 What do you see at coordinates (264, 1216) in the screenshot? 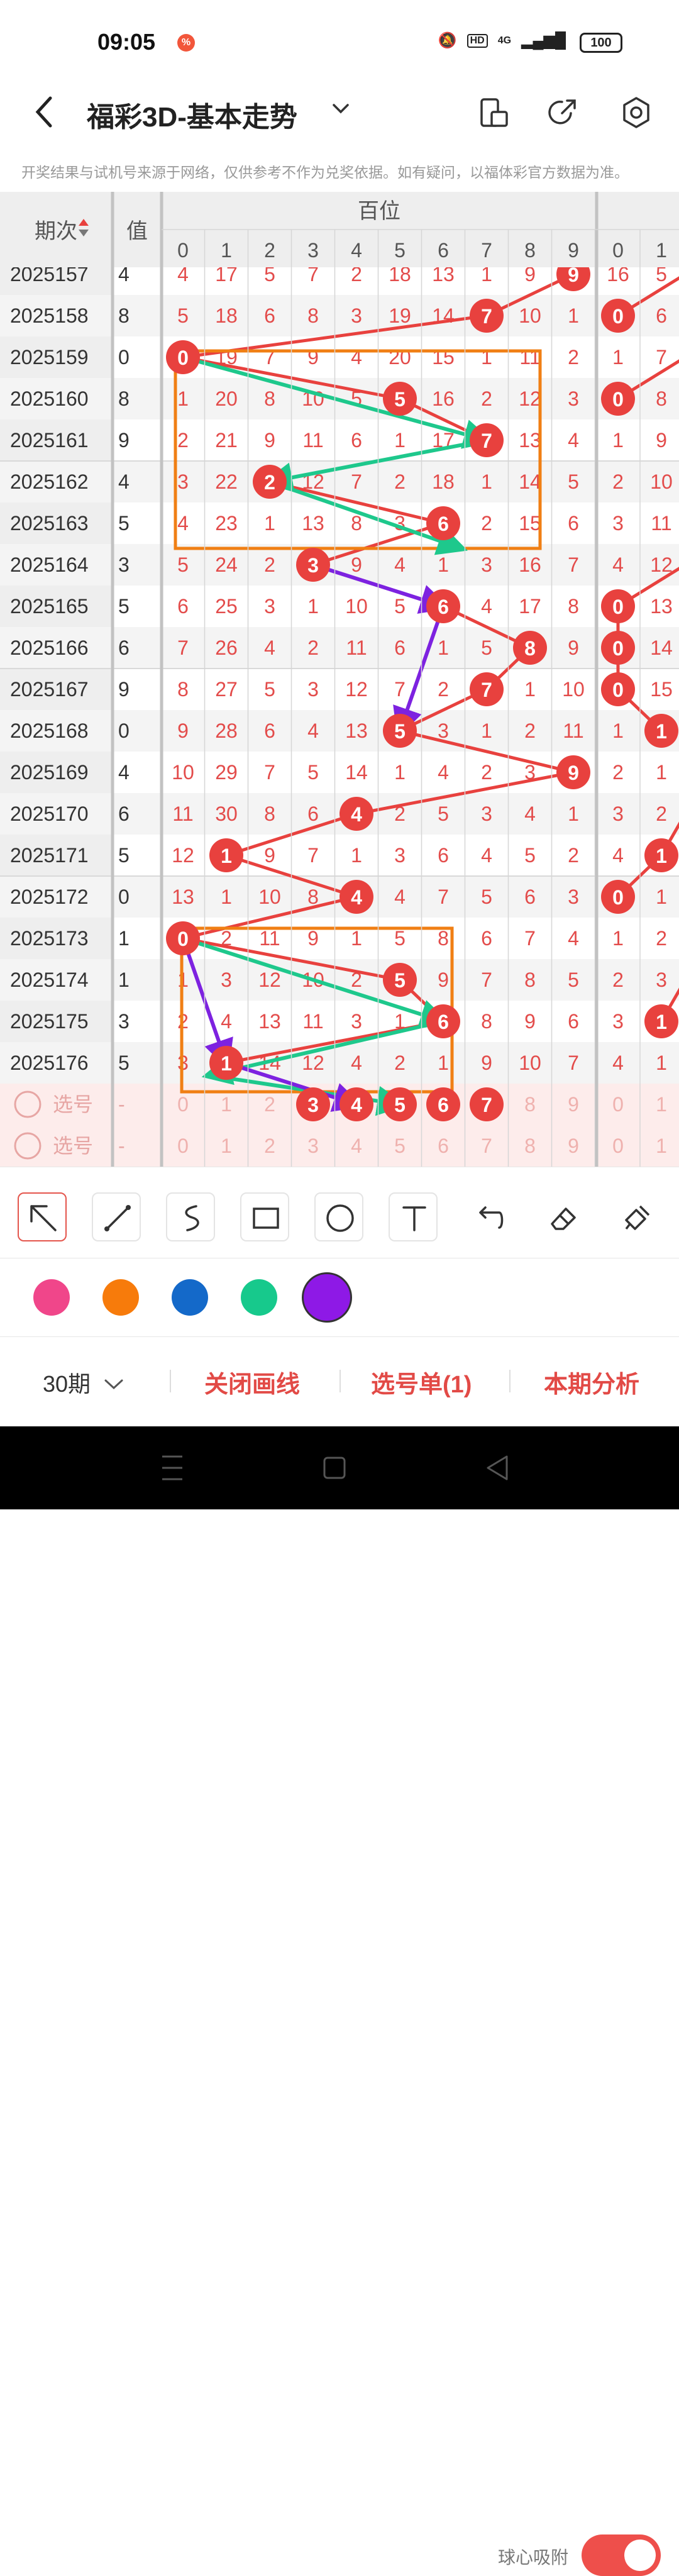
I see `rectangle-tool` at bounding box center [264, 1216].